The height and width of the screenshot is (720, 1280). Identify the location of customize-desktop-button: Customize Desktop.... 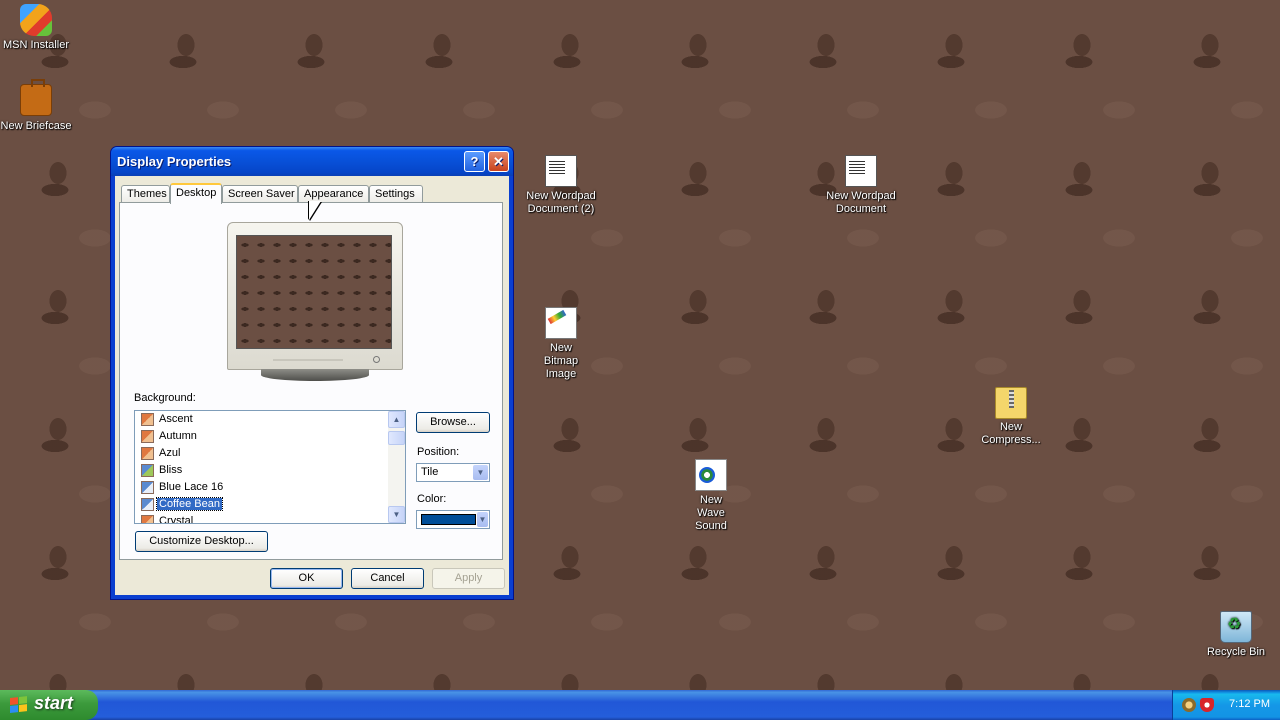
(201, 541).